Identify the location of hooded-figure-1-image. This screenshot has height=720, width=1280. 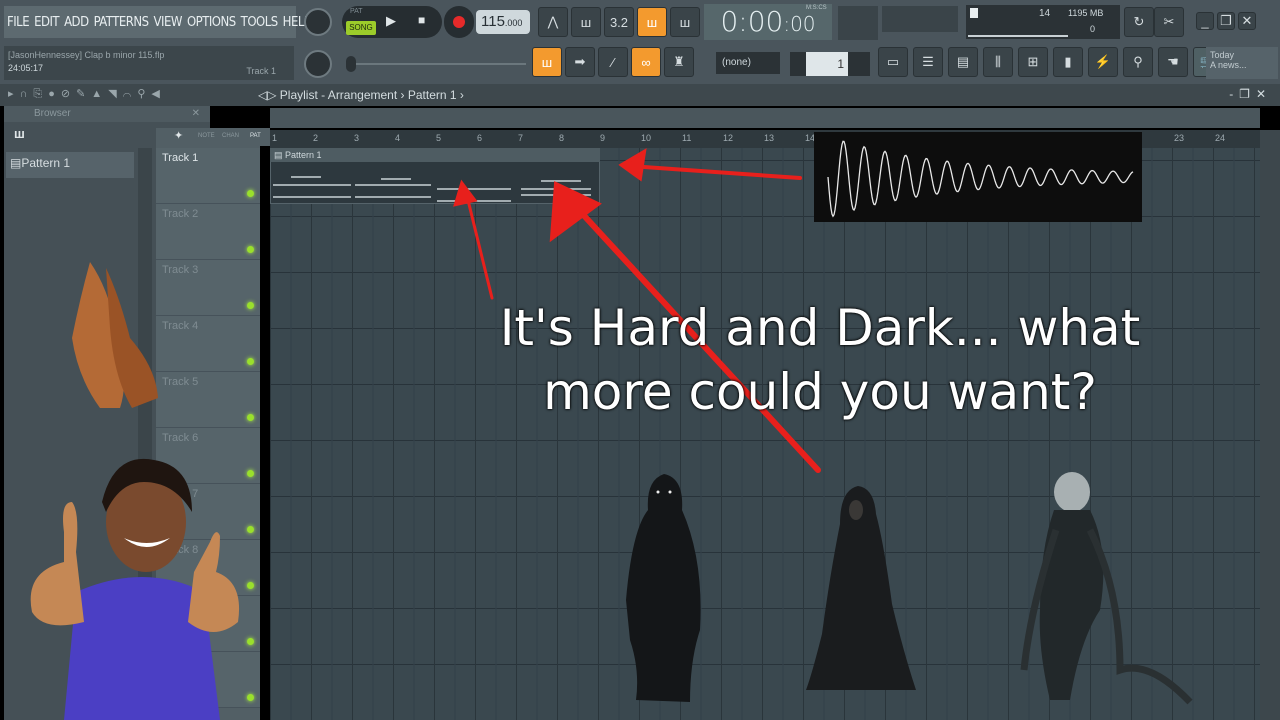
(663, 588).